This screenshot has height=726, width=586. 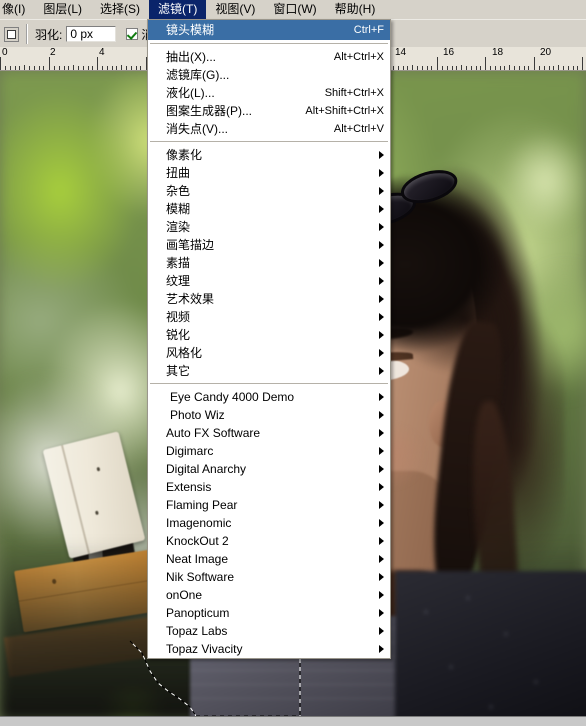 I want to click on menu-item-flaming-pear: Flaming Pear, so click(x=269, y=505).